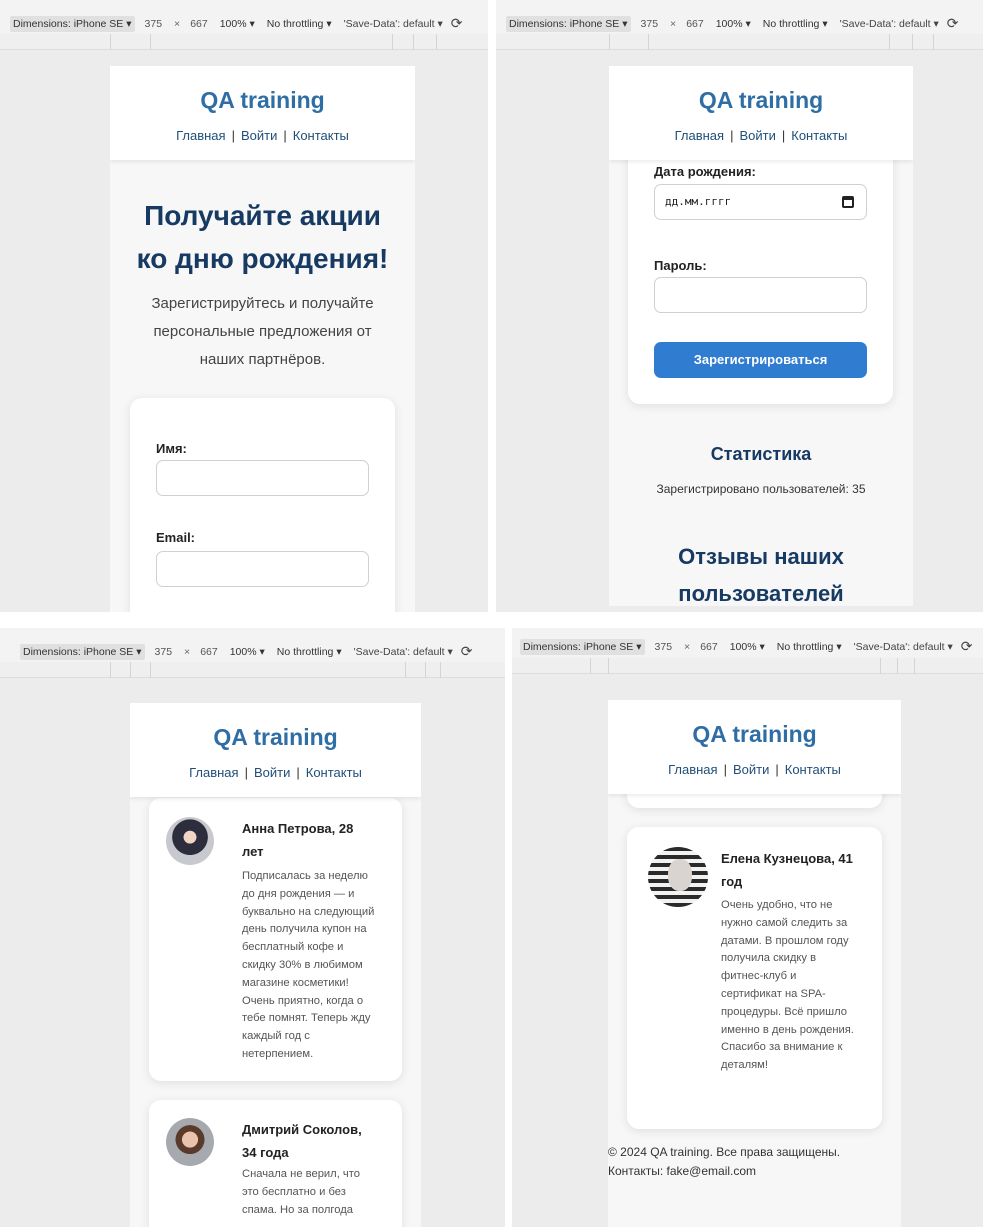 This screenshot has height=1227, width=983. What do you see at coordinates (680, 265) in the screenshot?
I see `password-label: Пароль:` at bounding box center [680, 265].